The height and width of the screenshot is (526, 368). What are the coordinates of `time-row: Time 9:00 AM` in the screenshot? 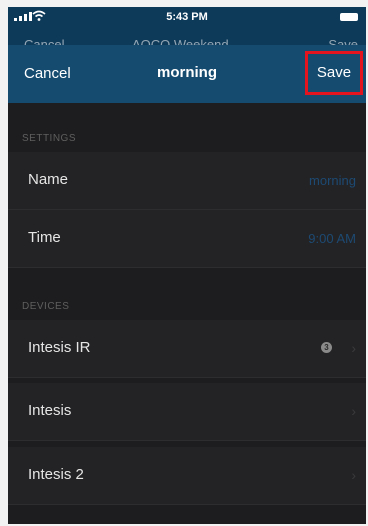 It's located at (187, 239).